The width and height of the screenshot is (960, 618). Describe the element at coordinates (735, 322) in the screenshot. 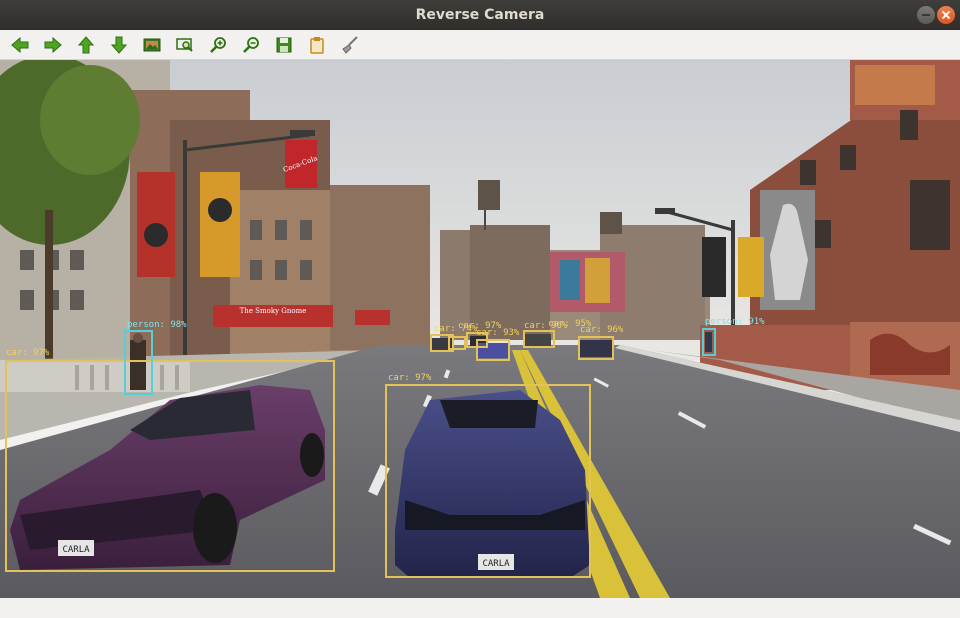

I see `detection-label: person: 91%` at that location.